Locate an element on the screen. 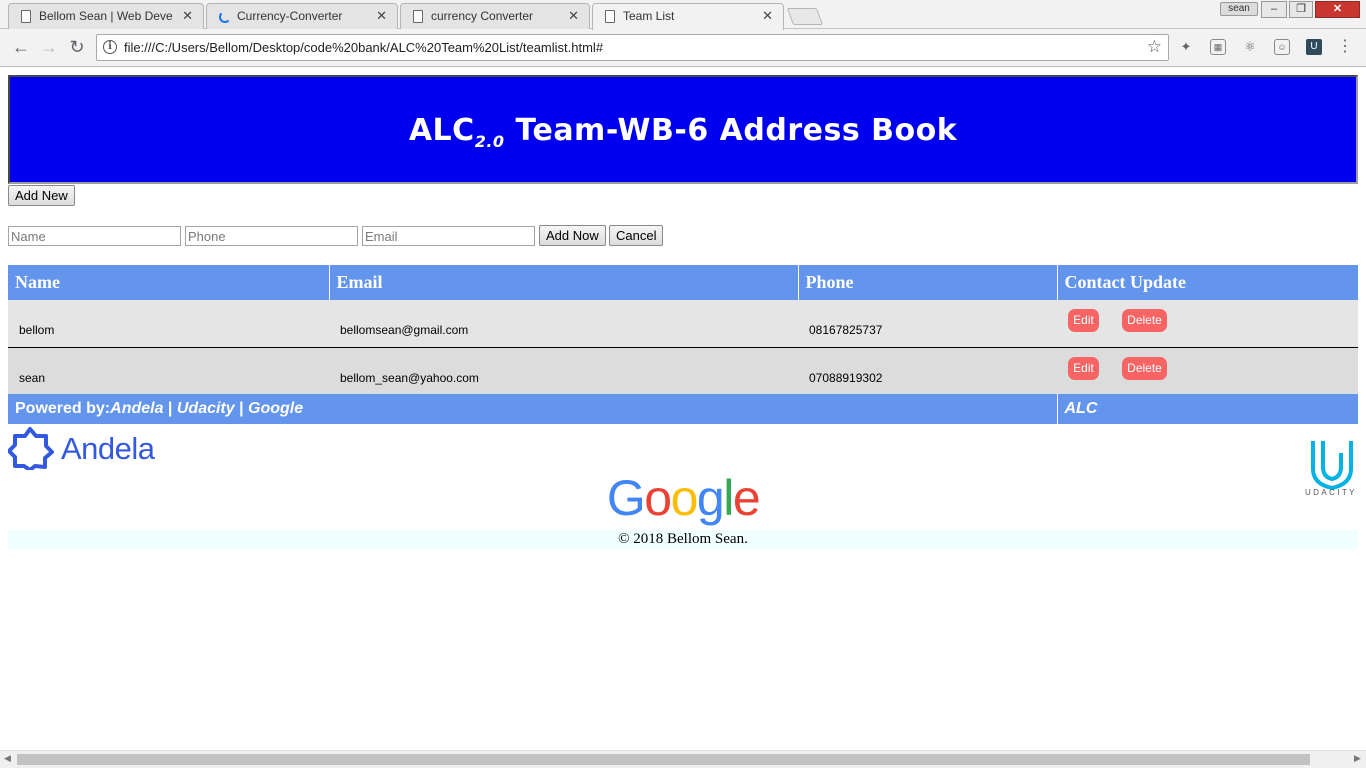  browser-tab-1: Bellom Sean | Web Devel ✕ is located at coordinates (106, 16).